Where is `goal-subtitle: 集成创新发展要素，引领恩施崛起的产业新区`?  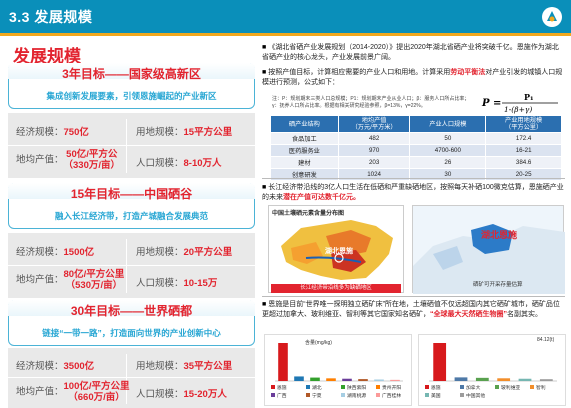
goal-subtitle: 集成创新发展要素，引领恩施崛起的产业新区 is located at coordinates (131, 96).